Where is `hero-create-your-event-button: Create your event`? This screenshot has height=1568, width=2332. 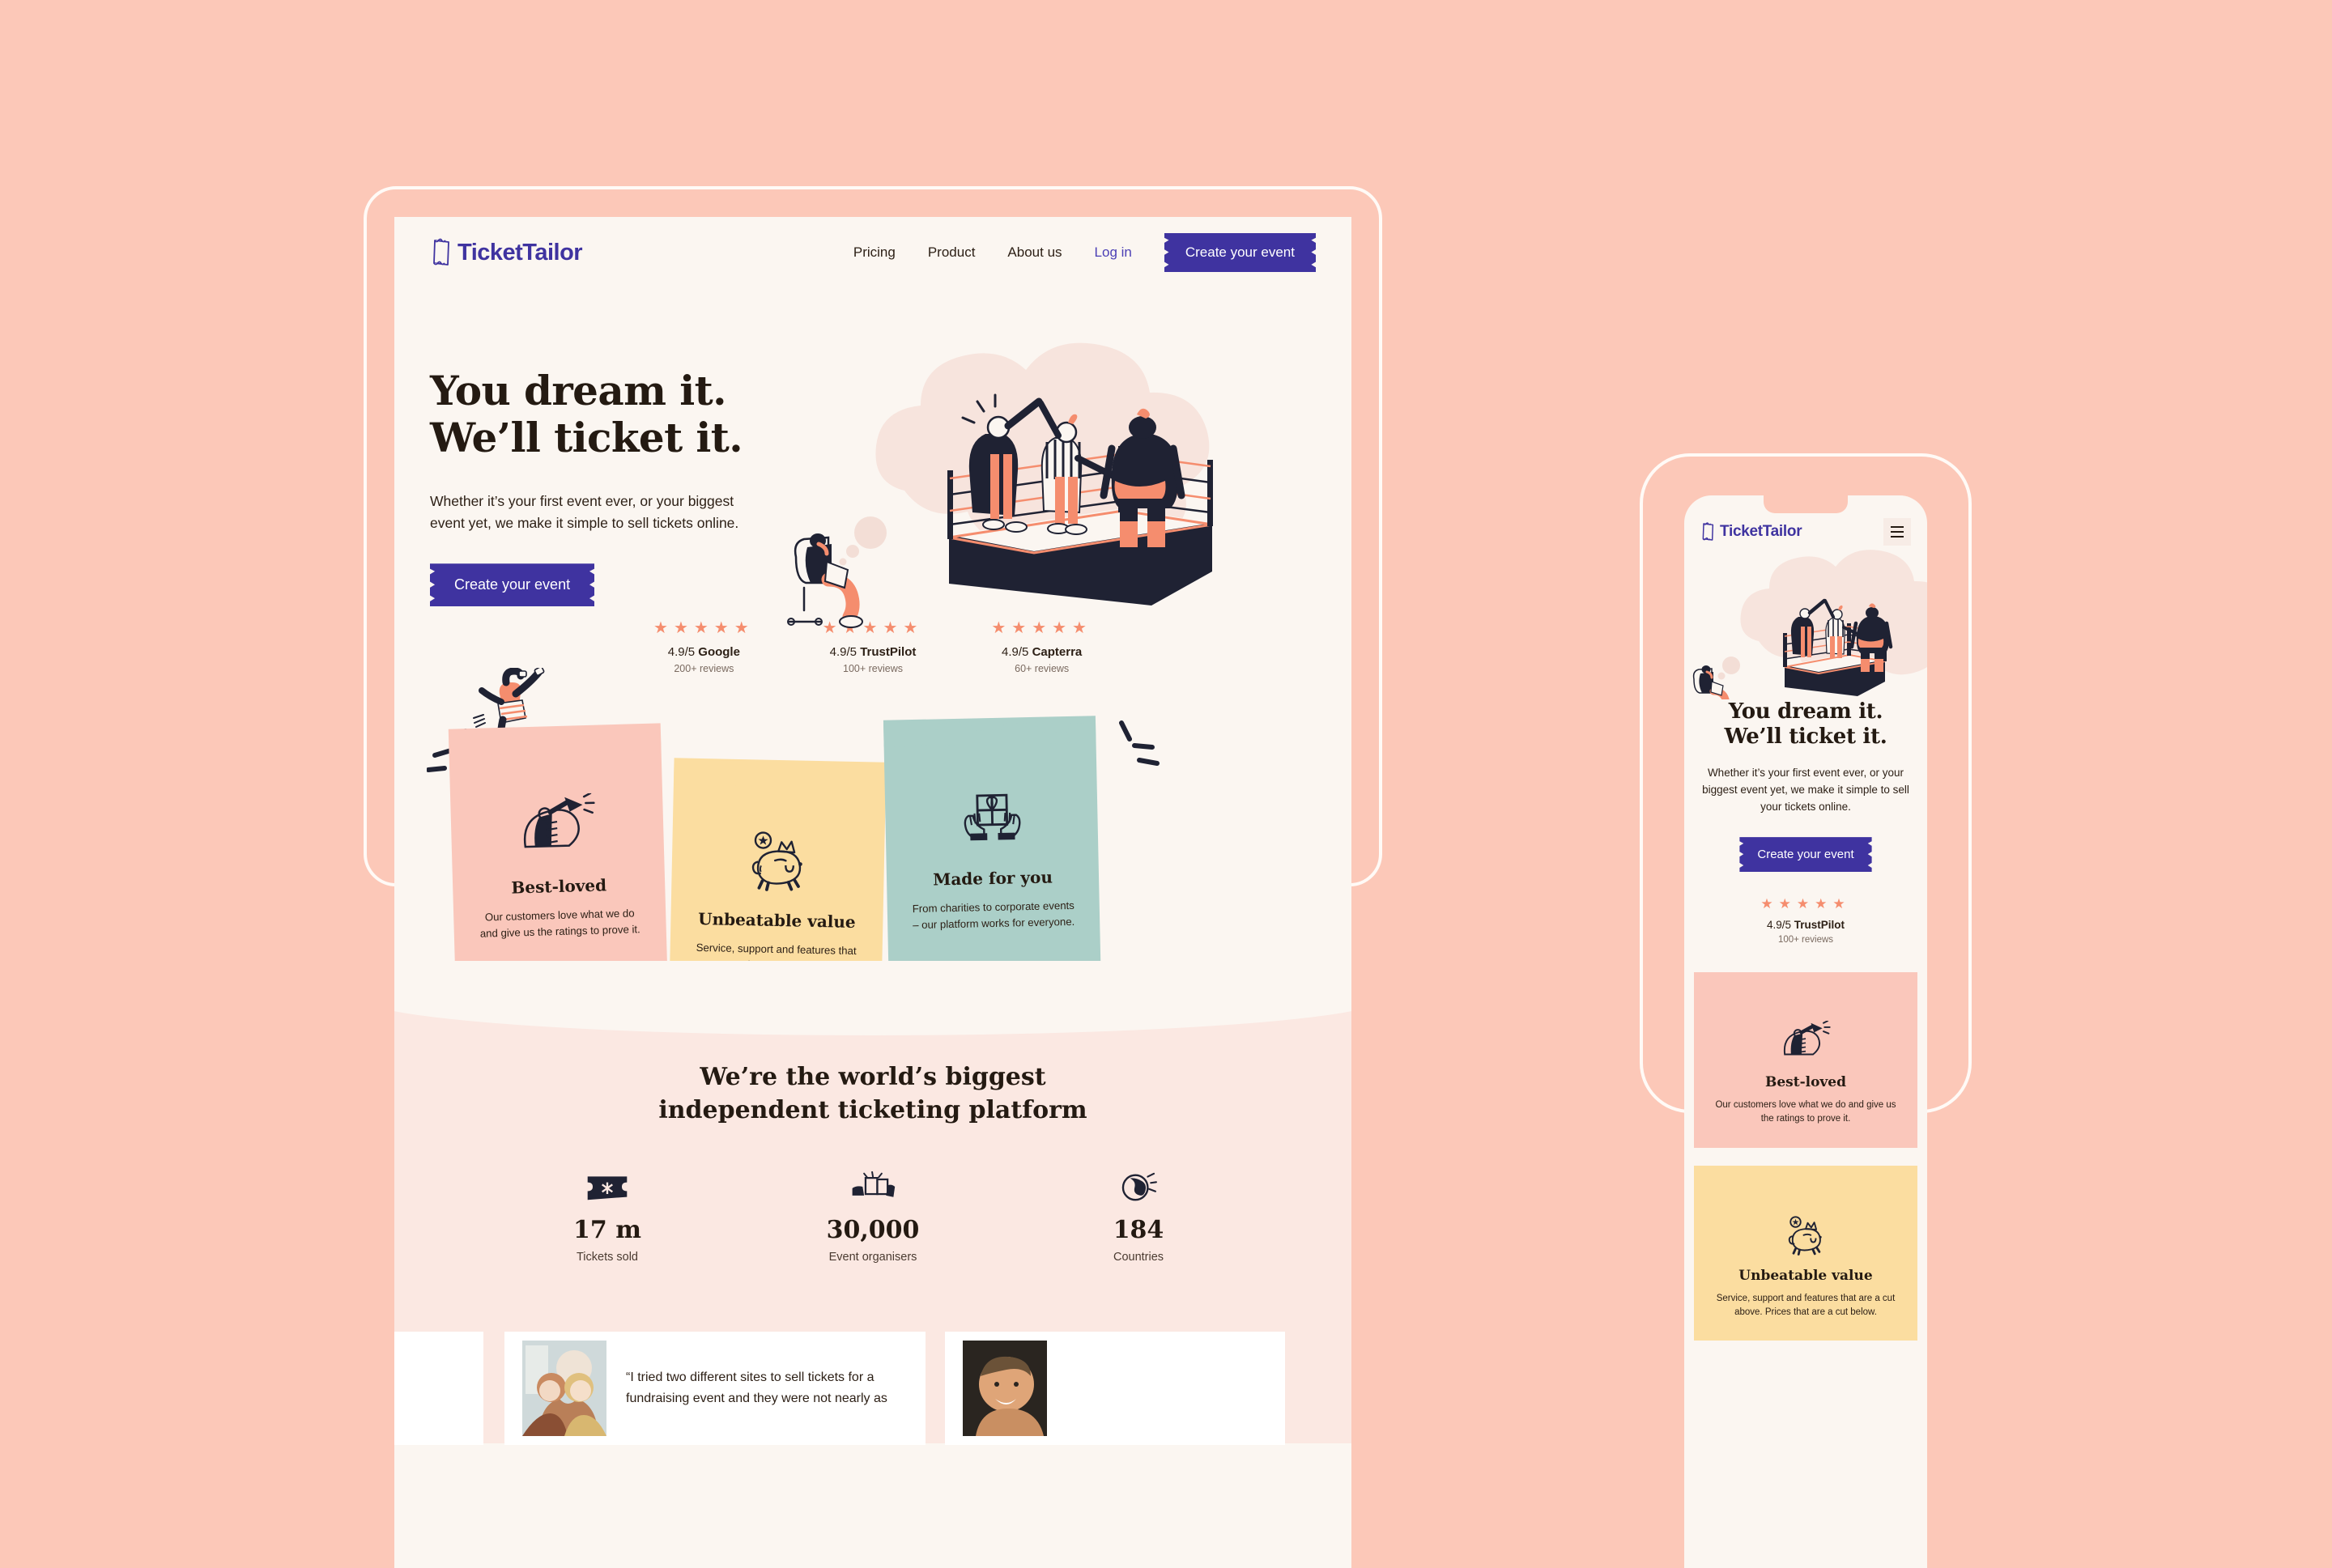
hero-create-your-event-button: Create your event is located at coordinates (512, 585).